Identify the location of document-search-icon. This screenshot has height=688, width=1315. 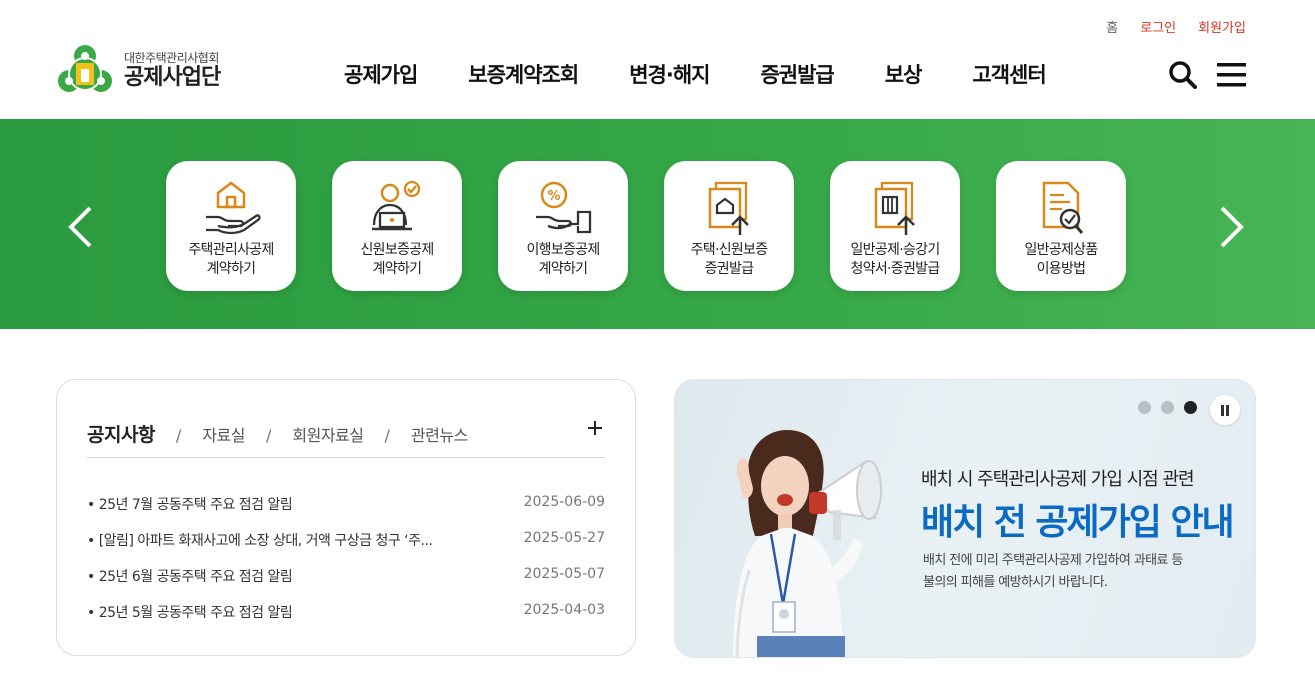
(1063, 207).